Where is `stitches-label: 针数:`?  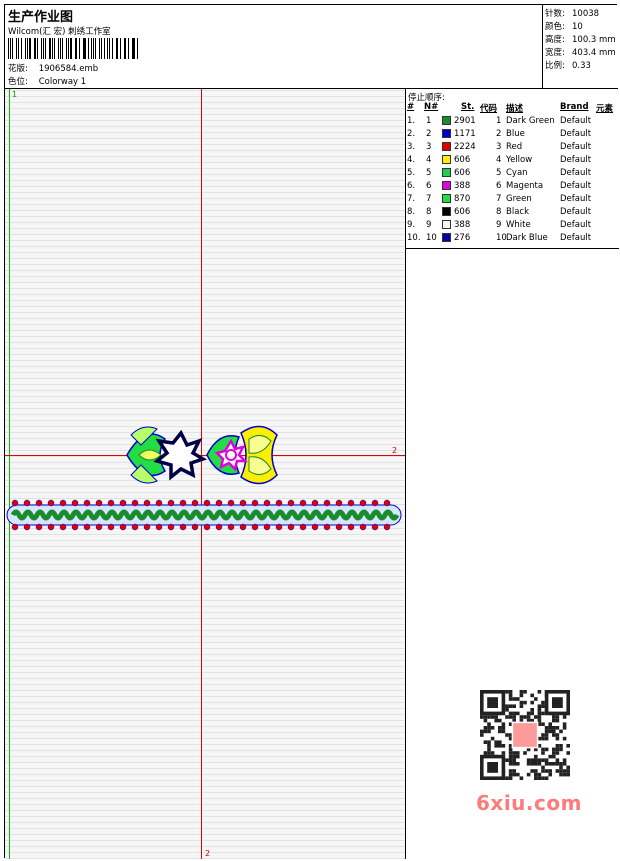 stitches-label: 针数: is located at coordinates (555, 14).